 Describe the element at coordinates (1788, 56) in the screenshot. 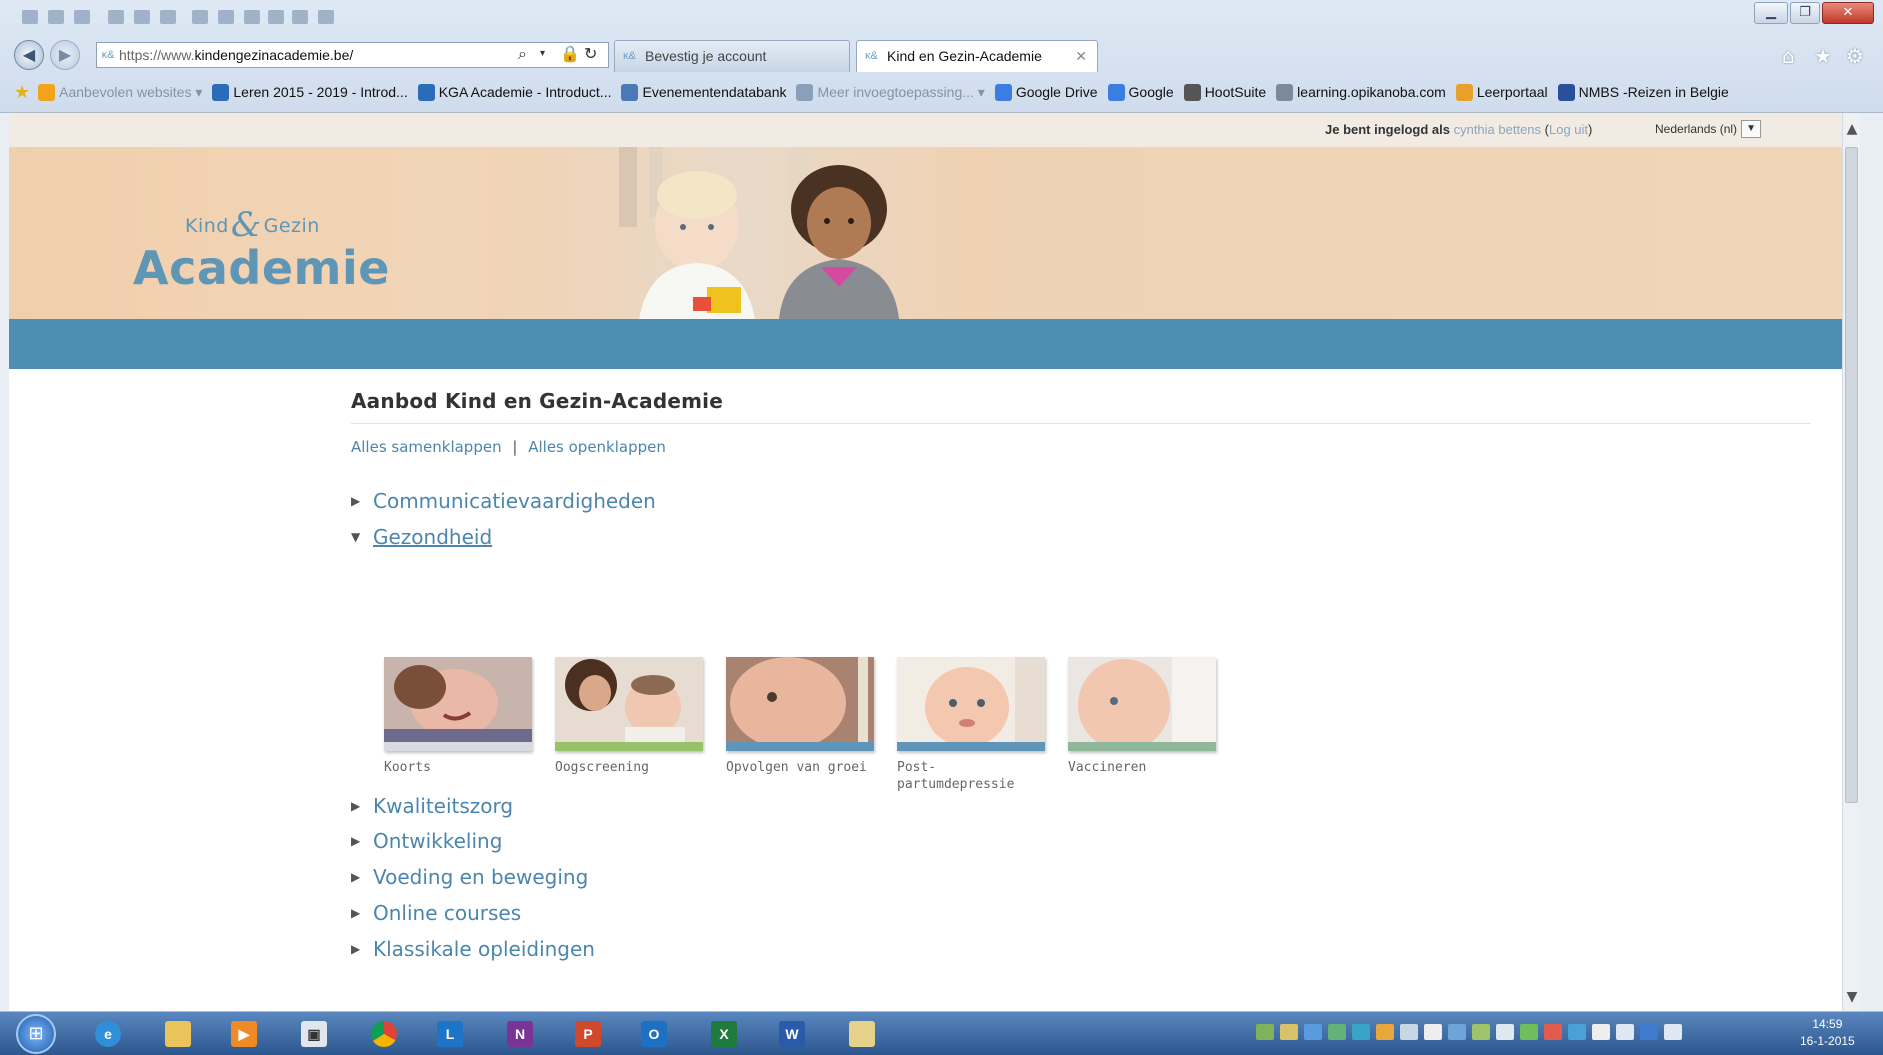

I see `home-icon: ⌂` at that location.